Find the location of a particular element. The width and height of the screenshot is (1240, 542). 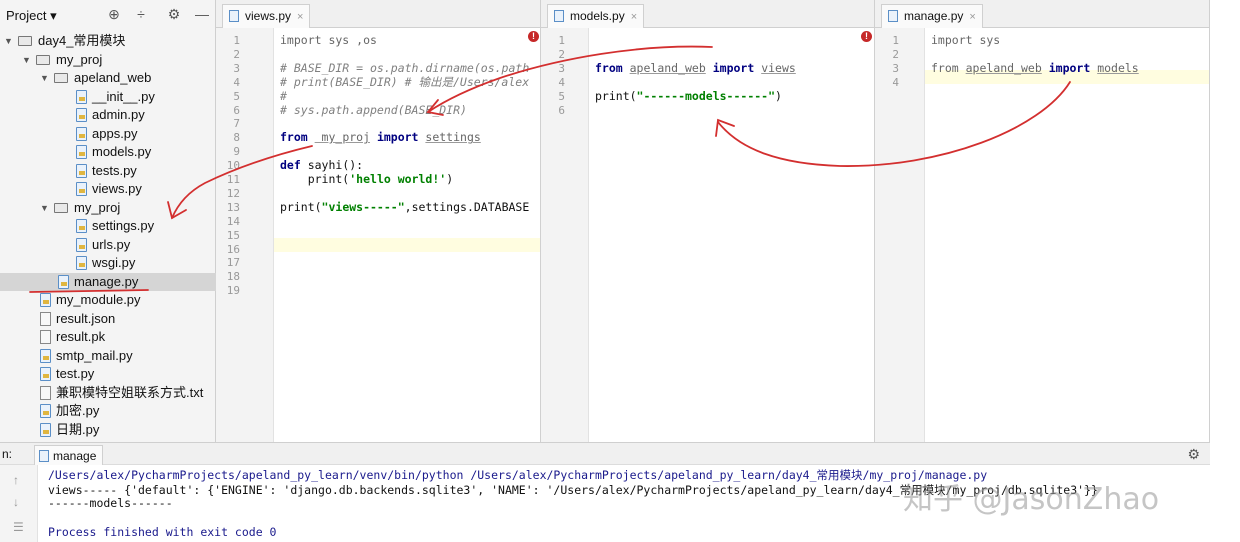

tree-item-label: day4_常用模块 is located at coordinates (82, 40).